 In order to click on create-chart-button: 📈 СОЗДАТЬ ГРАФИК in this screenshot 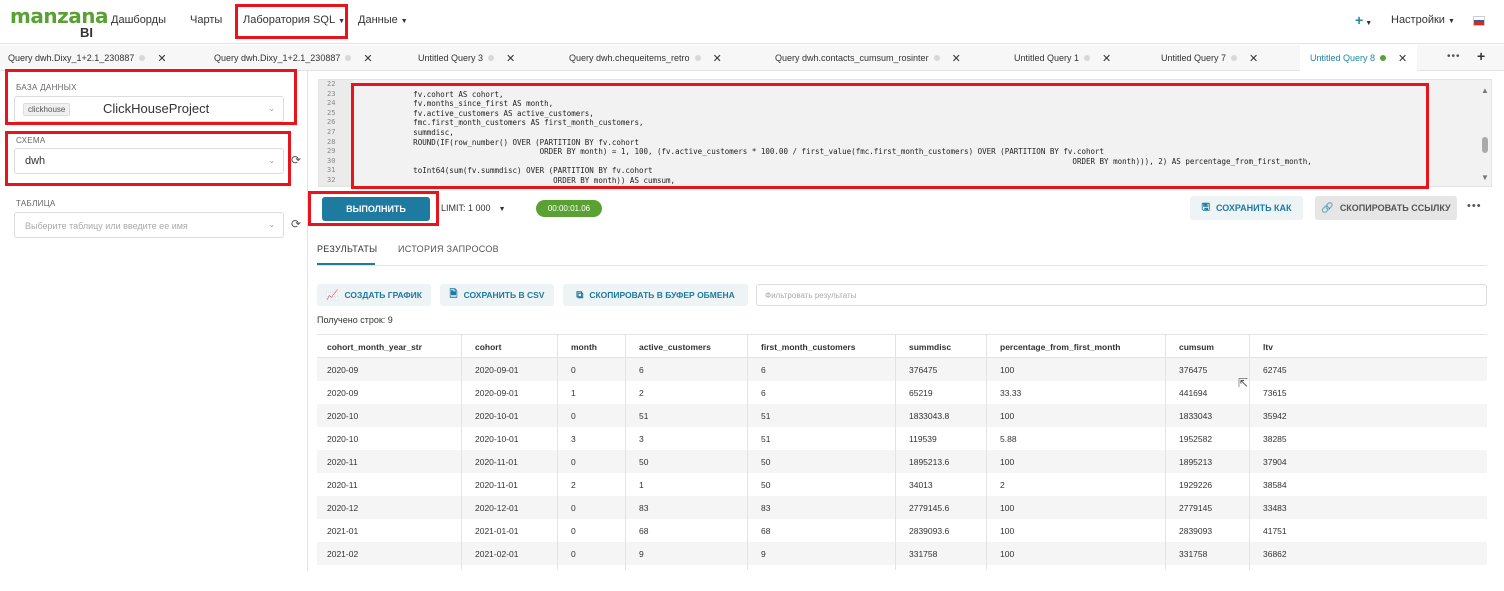, I will do `click(374, 295)`.